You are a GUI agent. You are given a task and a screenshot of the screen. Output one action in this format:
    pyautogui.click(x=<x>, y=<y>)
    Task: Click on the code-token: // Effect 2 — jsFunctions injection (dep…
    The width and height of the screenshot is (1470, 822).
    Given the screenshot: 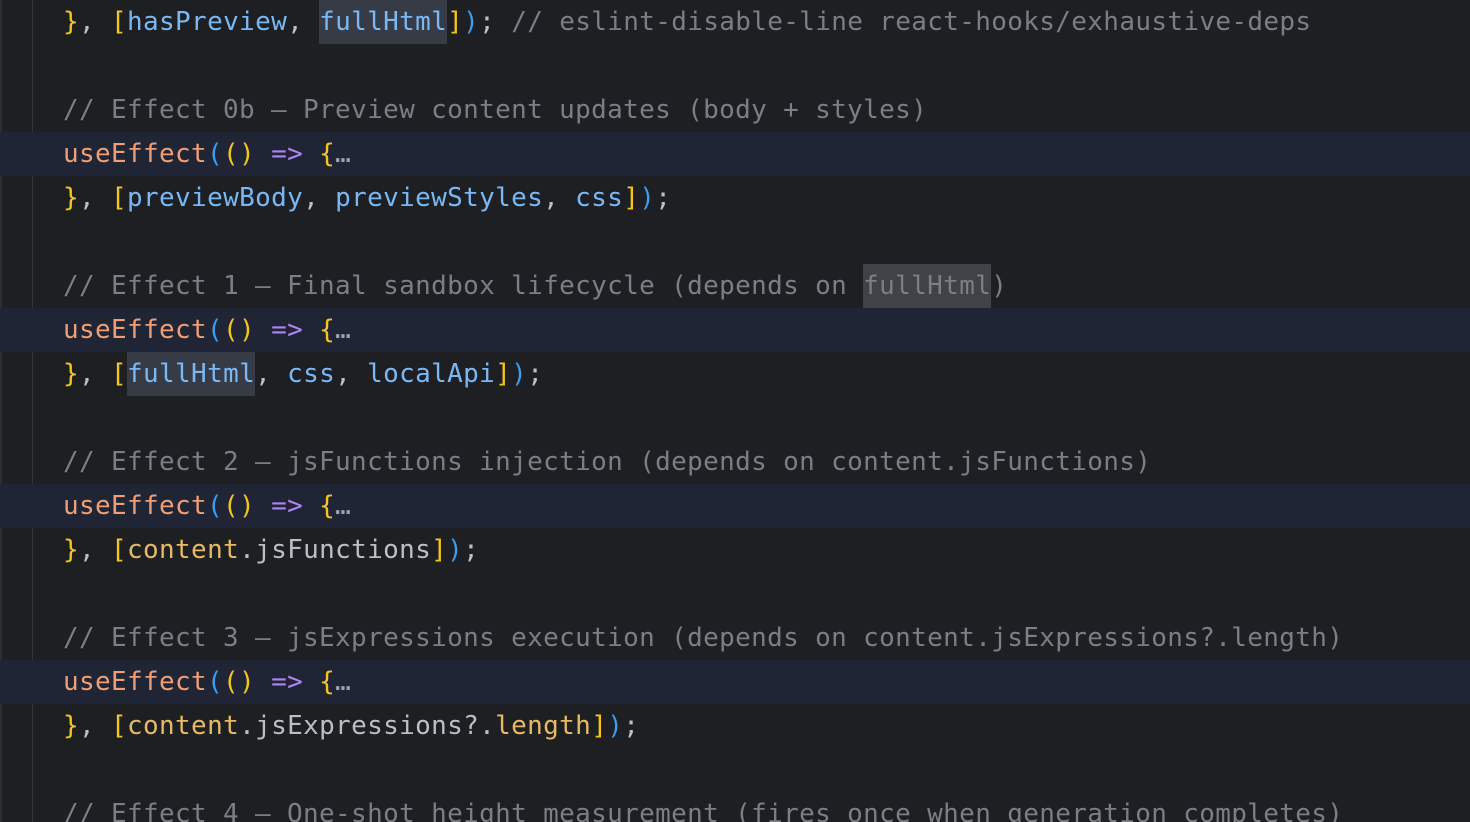 What is the action you would take?
    pyautogui.click(x=607, y=462)
    